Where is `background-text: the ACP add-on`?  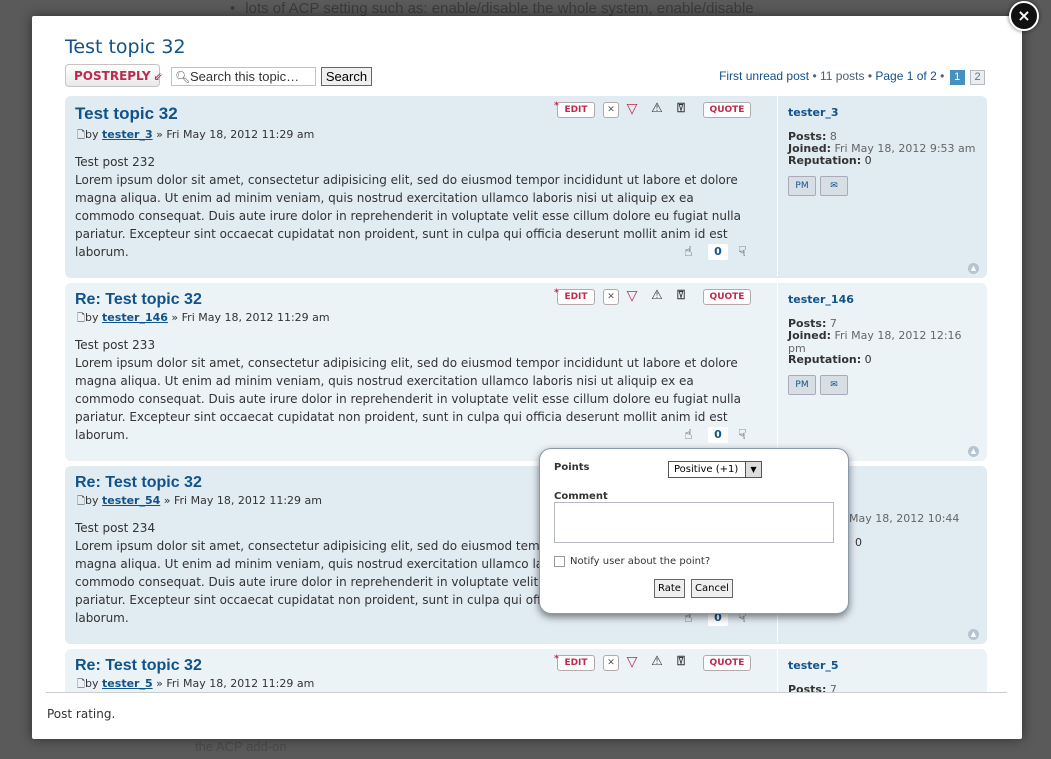 background-text: the ACP add-on is located at coordinates (241, 746).